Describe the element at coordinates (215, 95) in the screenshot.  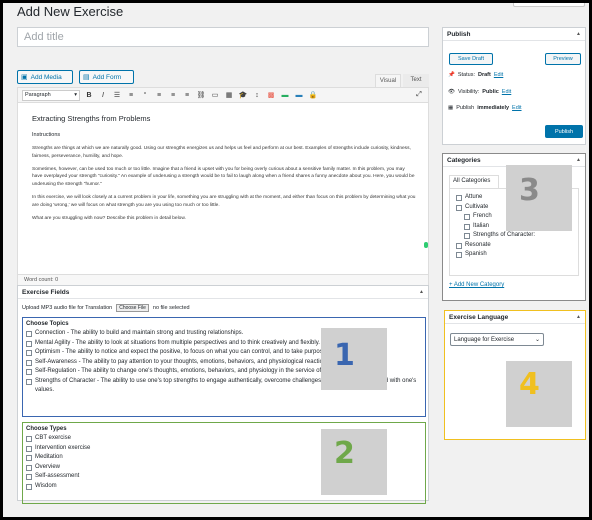
I see `toolbar-toggle-icon: ▭` at that location.